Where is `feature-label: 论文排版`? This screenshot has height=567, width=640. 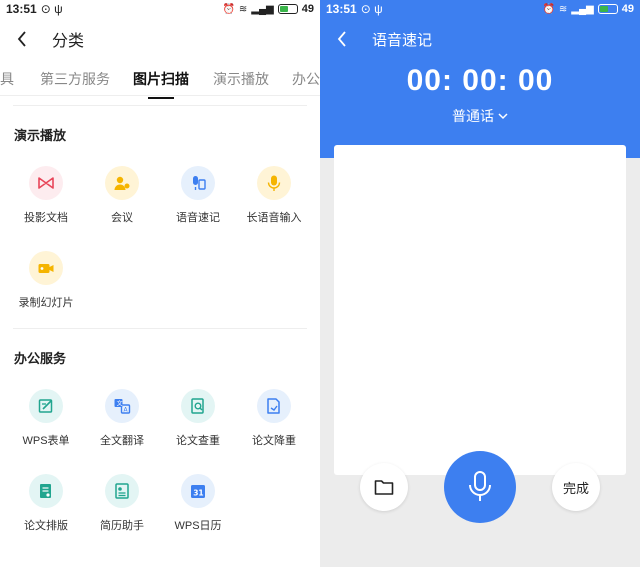
feature-label: 论文排版 is located at coordinates (46, 526).